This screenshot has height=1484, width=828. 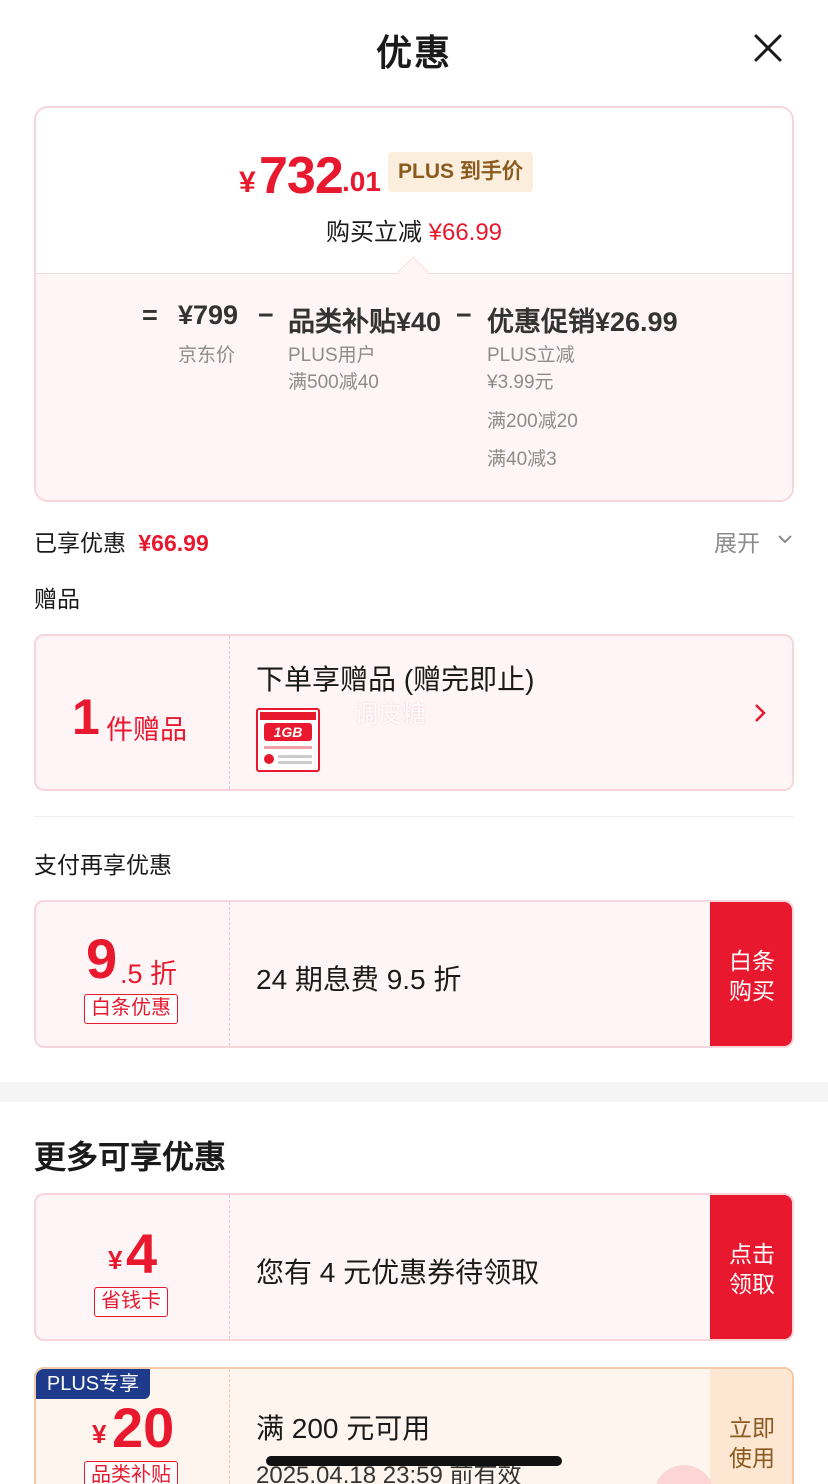 What do you see at coordinates (332, 355) in the screenshot?
I see `category-subsidy-line: PLUS用户` at bounding box center [332, 355].